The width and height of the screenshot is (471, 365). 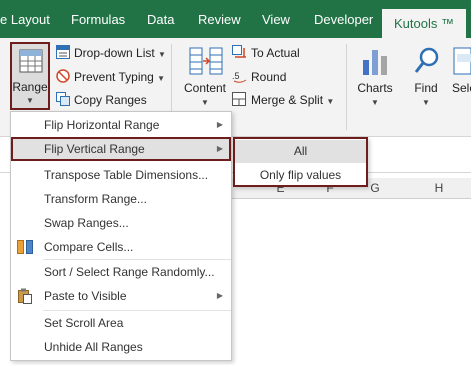 What do you see at coordinates (346, 87) in the screenshot?
I see `group-separator` at bounding box center [346, 87].